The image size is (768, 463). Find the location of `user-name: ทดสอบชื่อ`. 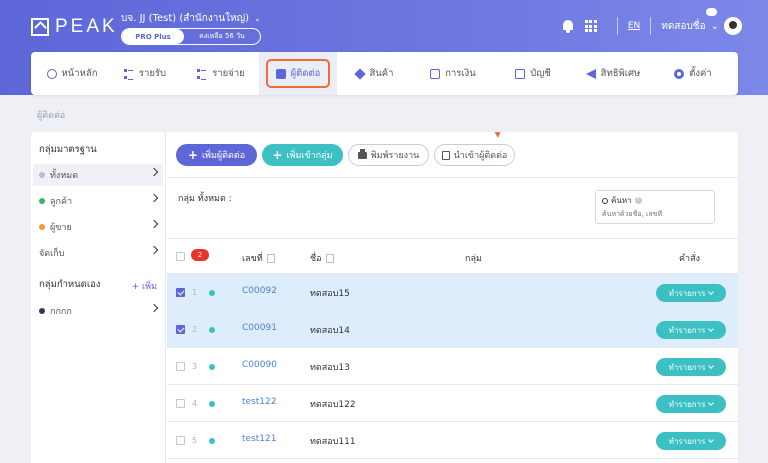

user-name: ทดสอบชื่อ is located at coordinates (683, 26).